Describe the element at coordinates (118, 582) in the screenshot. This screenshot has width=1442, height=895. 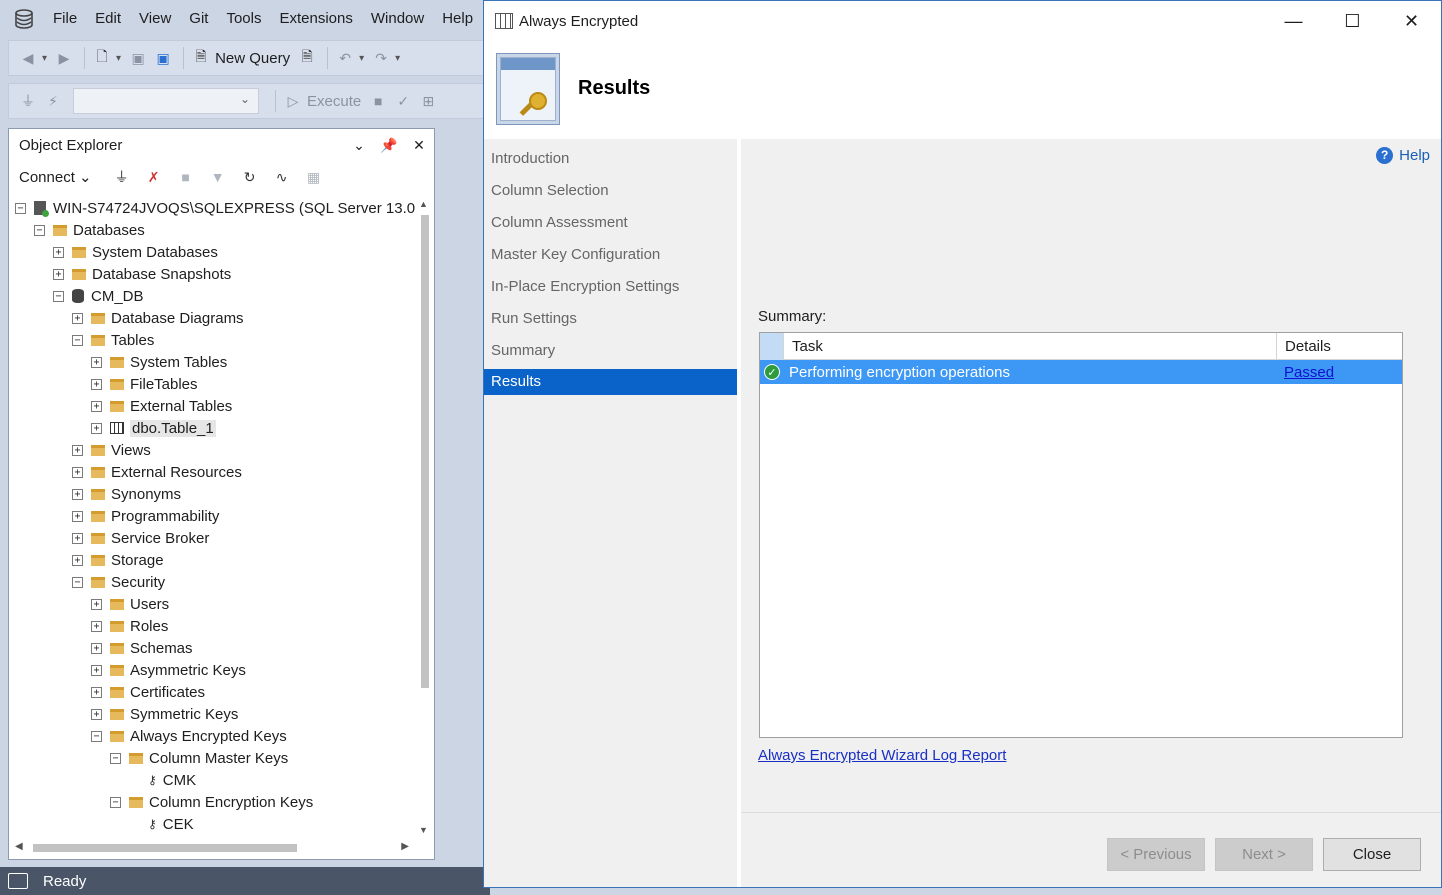
I see `tree-node: − Security` at that location.